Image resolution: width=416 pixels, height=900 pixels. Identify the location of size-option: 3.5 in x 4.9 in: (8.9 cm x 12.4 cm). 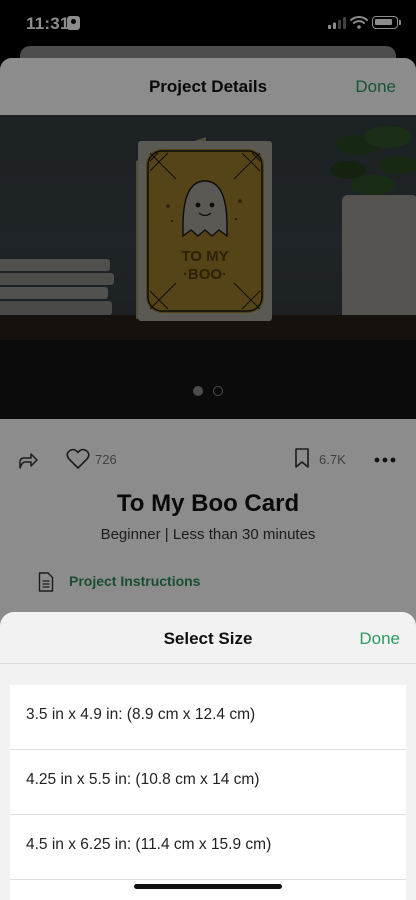
(208, 717).